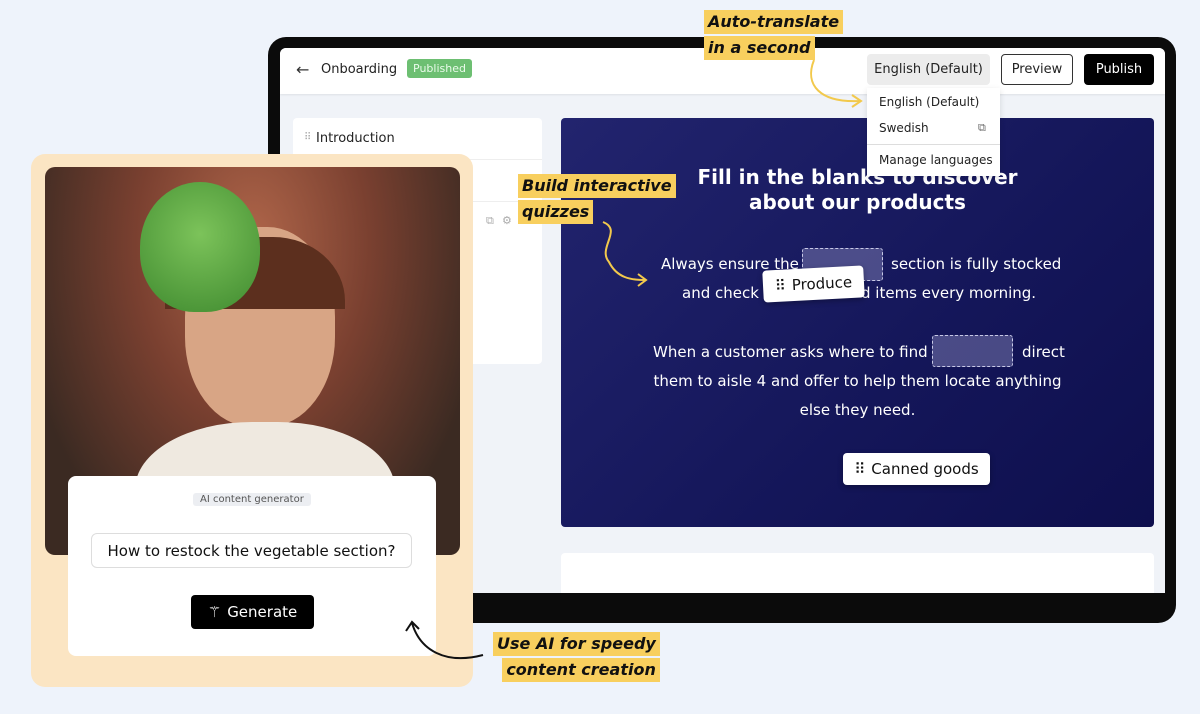  I want to click on produce-drag-chip: ⠿ Produce, so click(813, 284).